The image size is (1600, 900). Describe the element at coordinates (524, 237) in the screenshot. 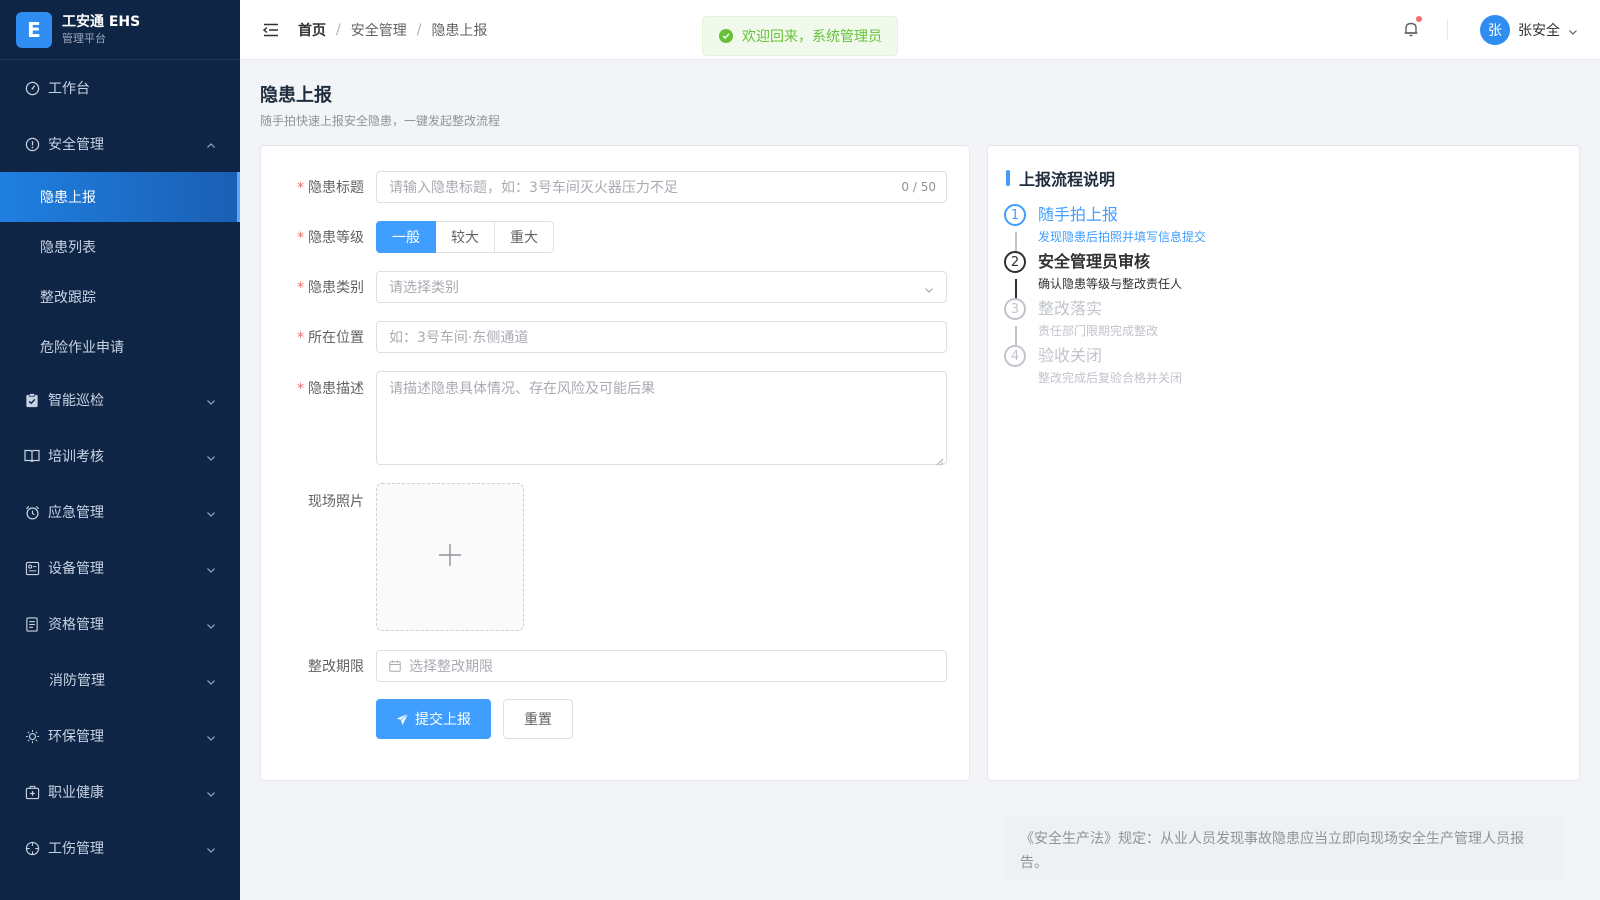

I see `level-option-severe: 重大` at that location.